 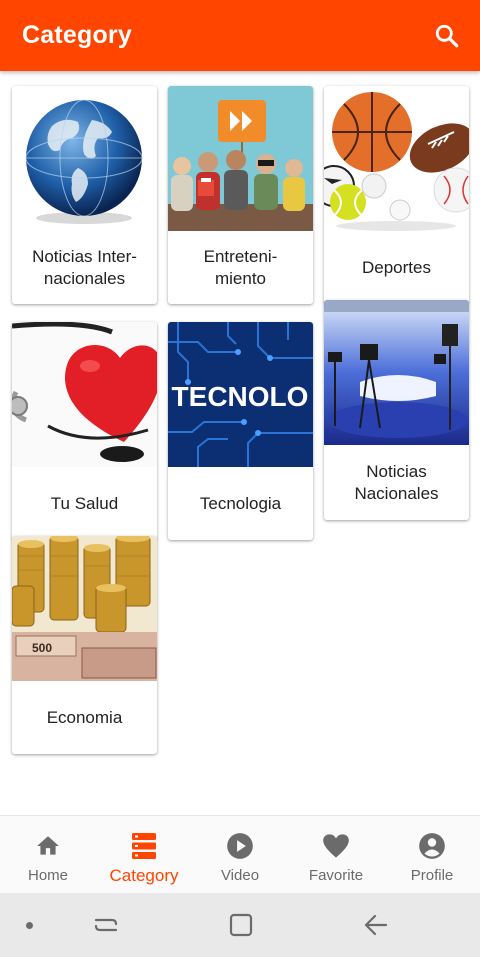 What do you see at coordinates (396, 482) in the screenshot?
I see `category-label: Noticias Nacionales` at bounding box center [396, 482].